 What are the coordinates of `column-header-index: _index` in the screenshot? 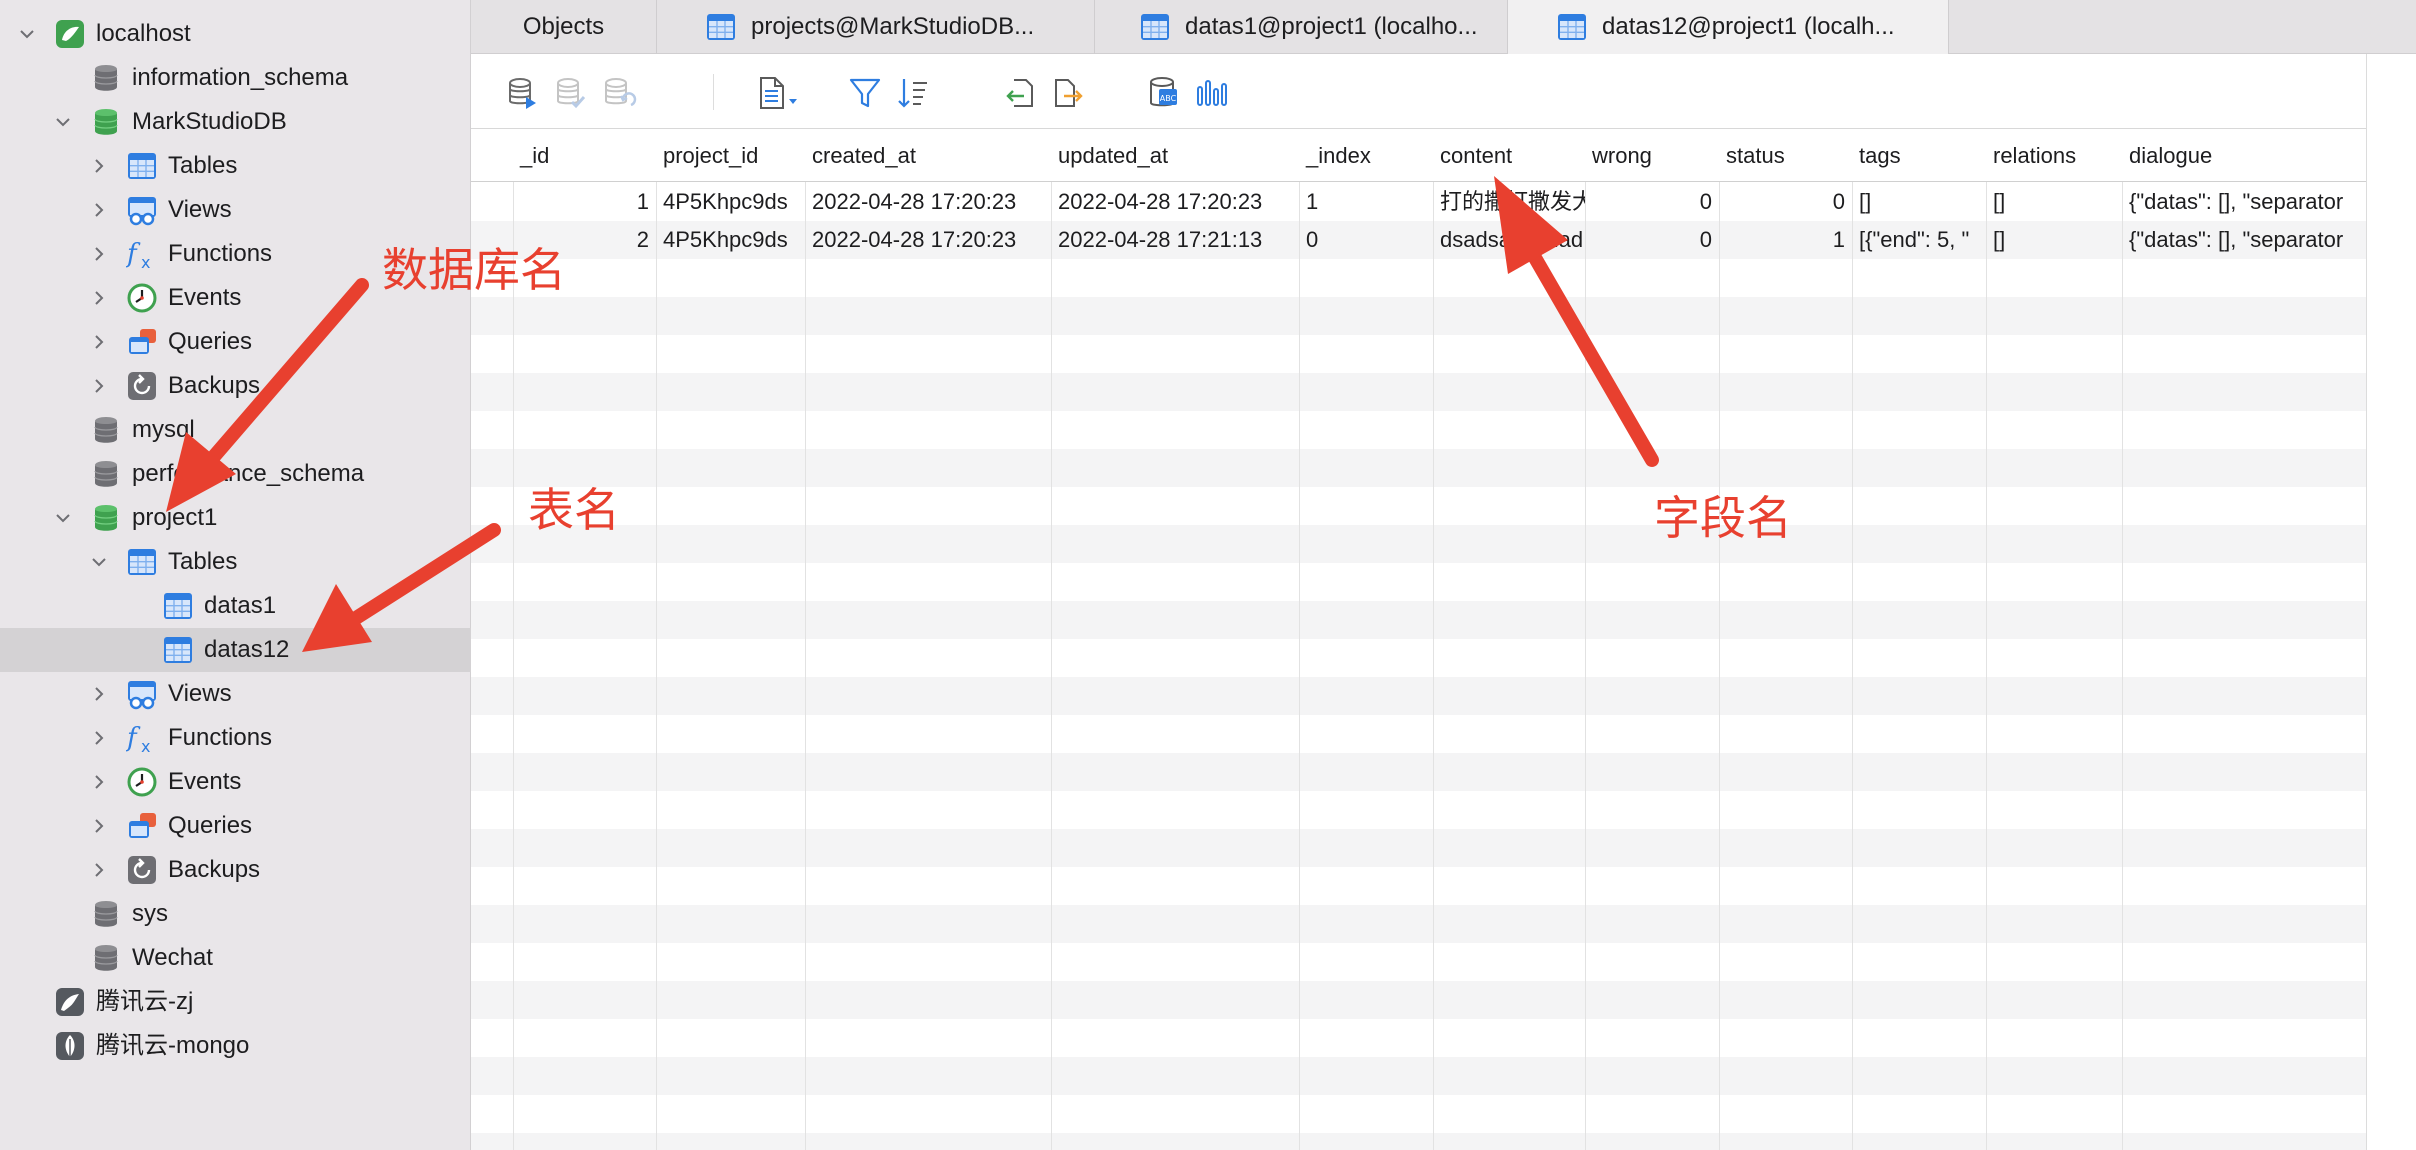 It's located at (1366, 156).